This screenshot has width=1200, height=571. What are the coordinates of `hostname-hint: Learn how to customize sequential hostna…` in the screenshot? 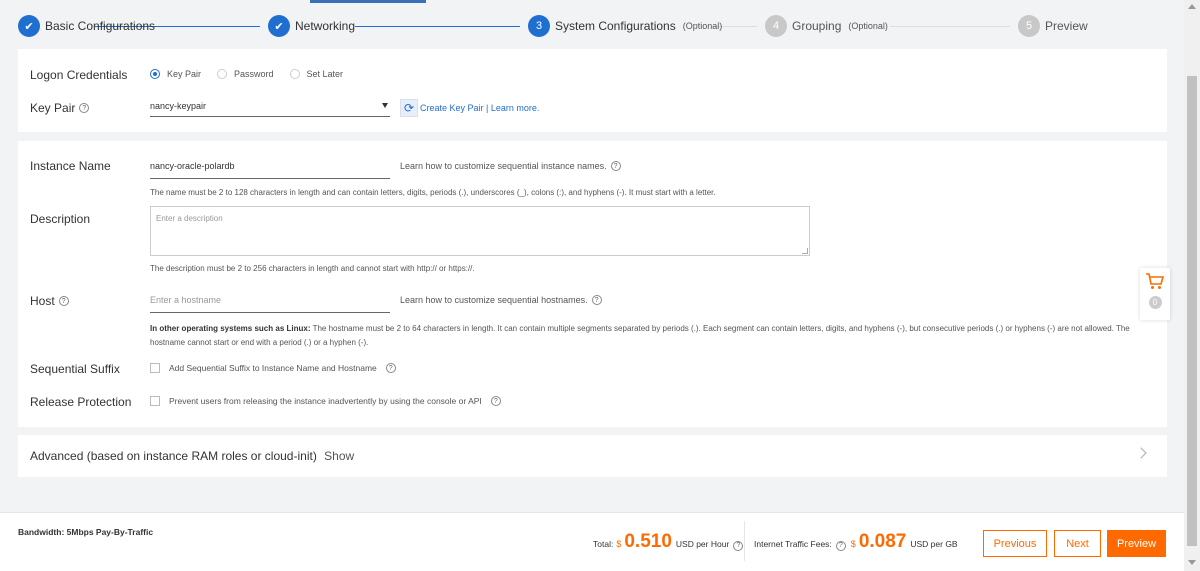 It's located at (501, 300).